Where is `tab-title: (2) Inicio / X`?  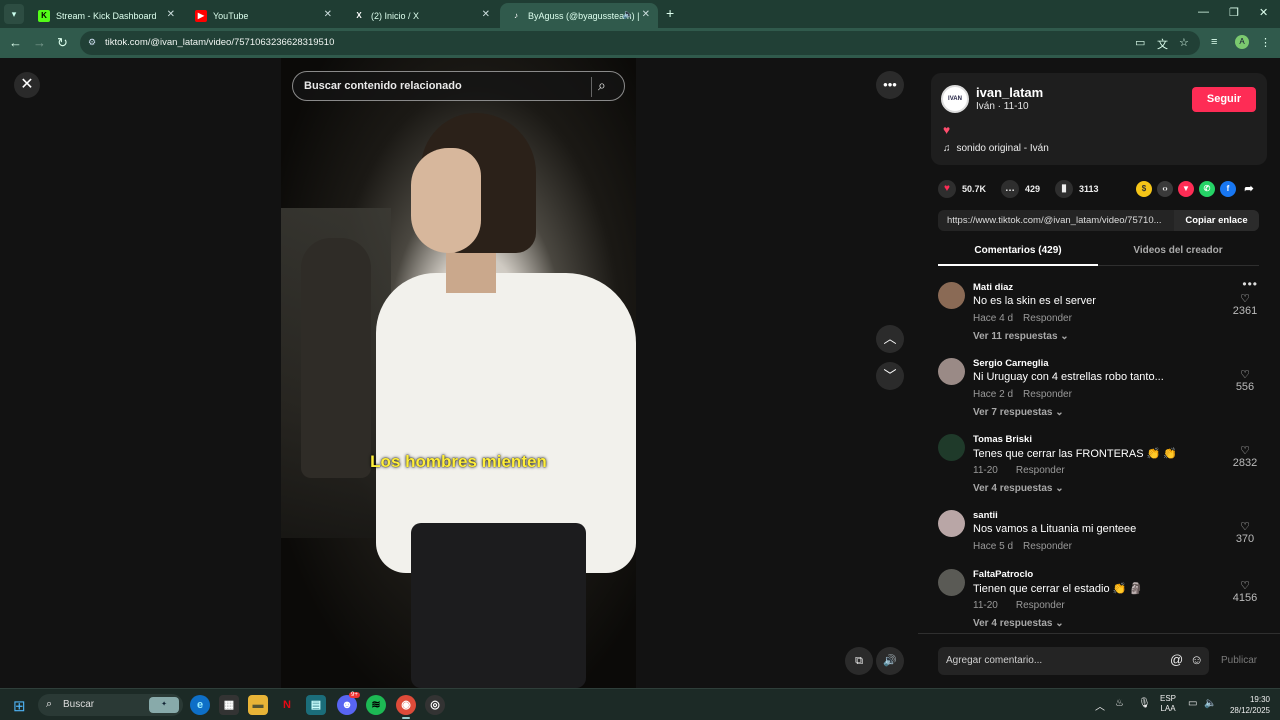 tab-title: (2) Inicio / X is located at coordinates (395, 15).